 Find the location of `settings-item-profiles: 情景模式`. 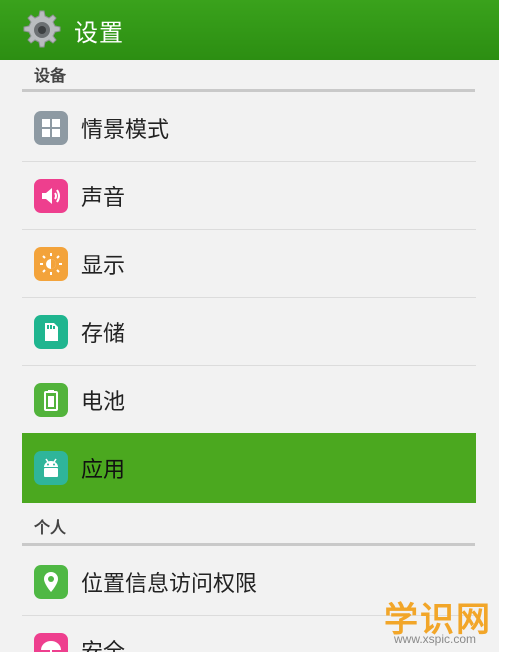

settings-item-profiles: 情景模式 is located at coordinates (249, 128).